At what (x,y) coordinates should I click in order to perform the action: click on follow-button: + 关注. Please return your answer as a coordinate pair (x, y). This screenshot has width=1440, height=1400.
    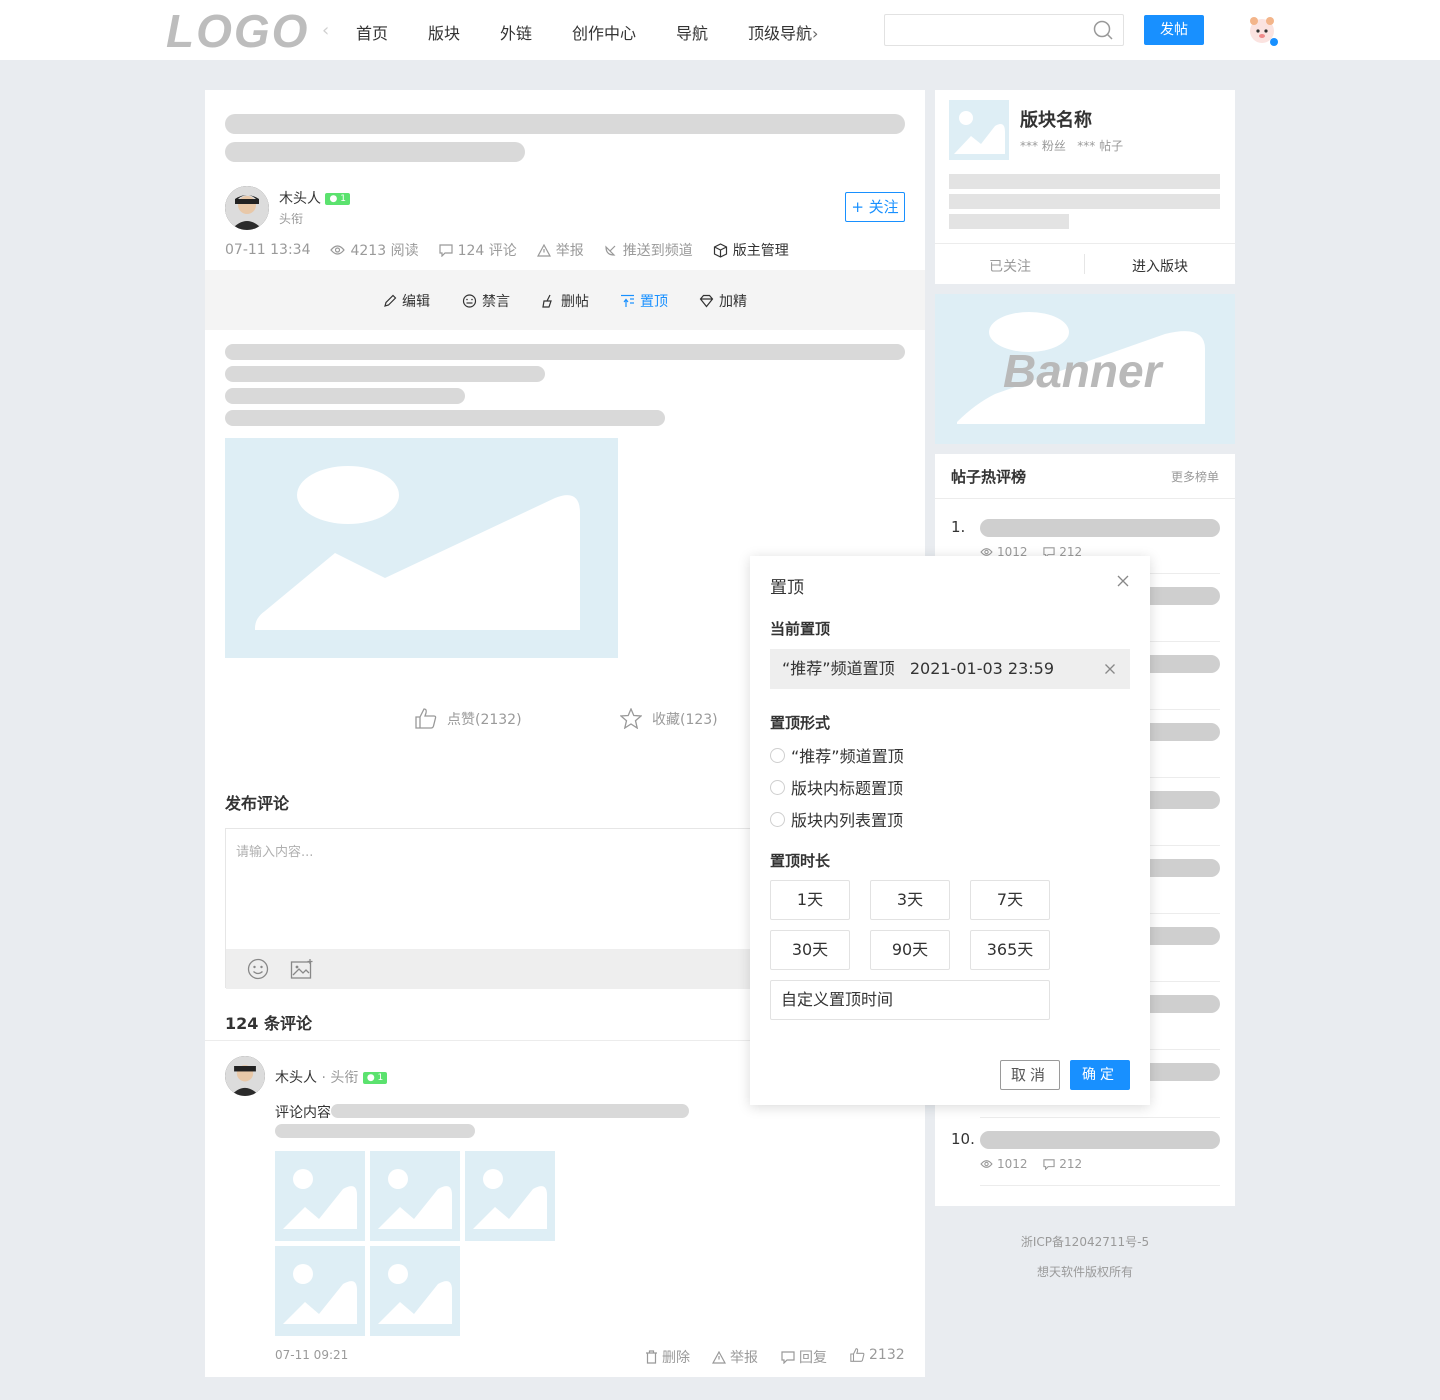
    Looking at the image, I should click on (875, 207).